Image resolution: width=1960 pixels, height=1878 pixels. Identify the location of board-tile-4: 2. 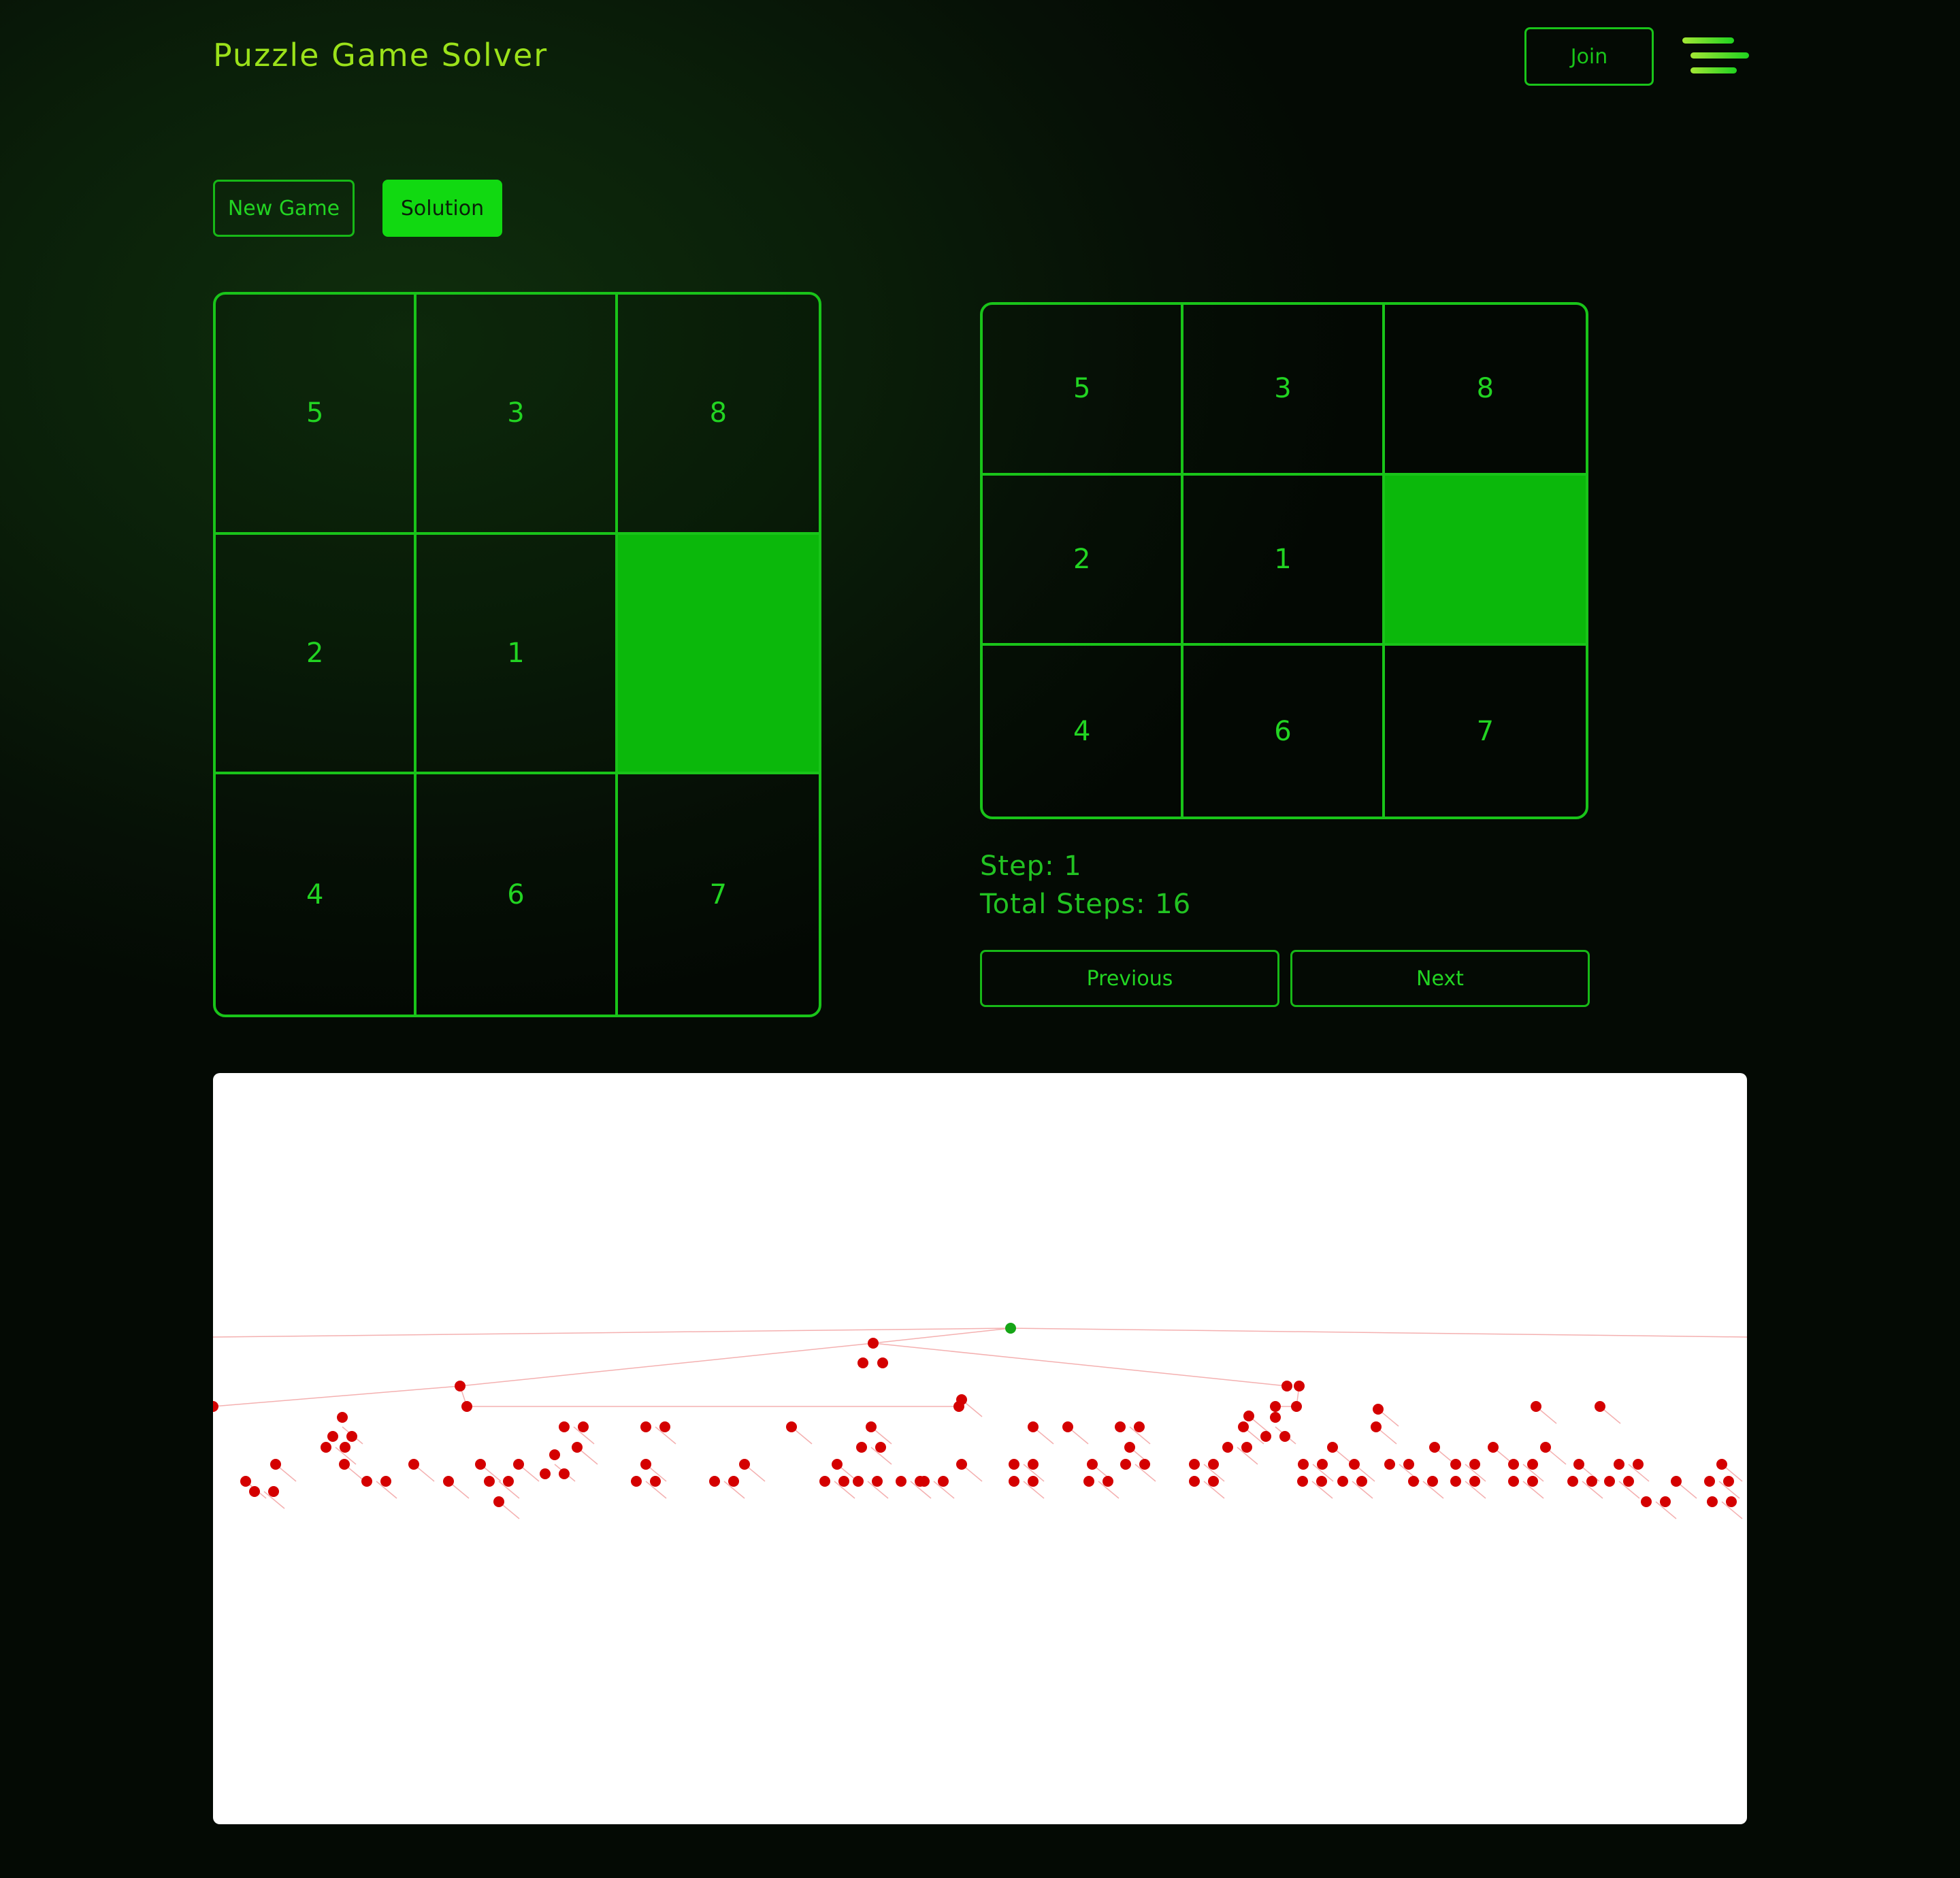
(317, 654).